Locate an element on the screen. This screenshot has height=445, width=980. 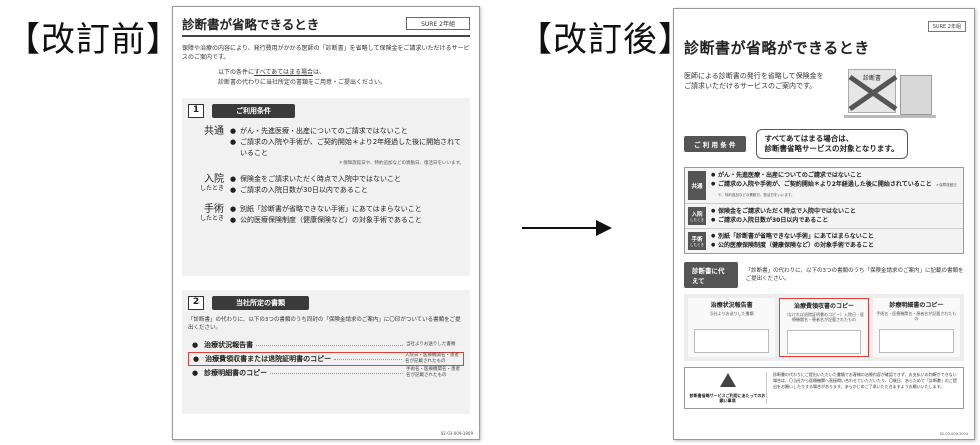
cond-item: 別紙「診断書が省略できない手術」にあてはまらないこと is located at coordinates (347, 209).